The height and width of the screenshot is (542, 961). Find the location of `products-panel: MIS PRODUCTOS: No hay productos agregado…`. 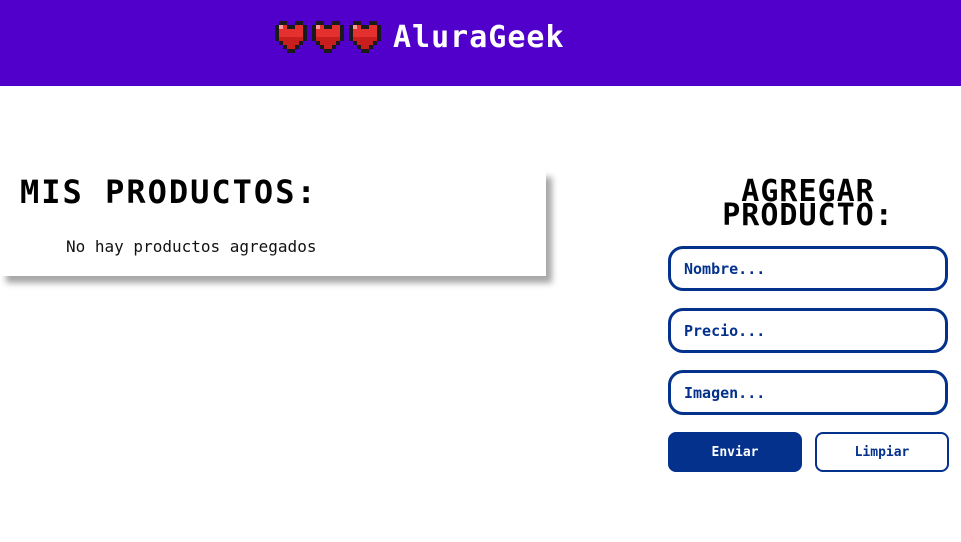

products-panel: MIS PRODUCTOS: No hay productos agregado… is located at coordinates (273, 223).